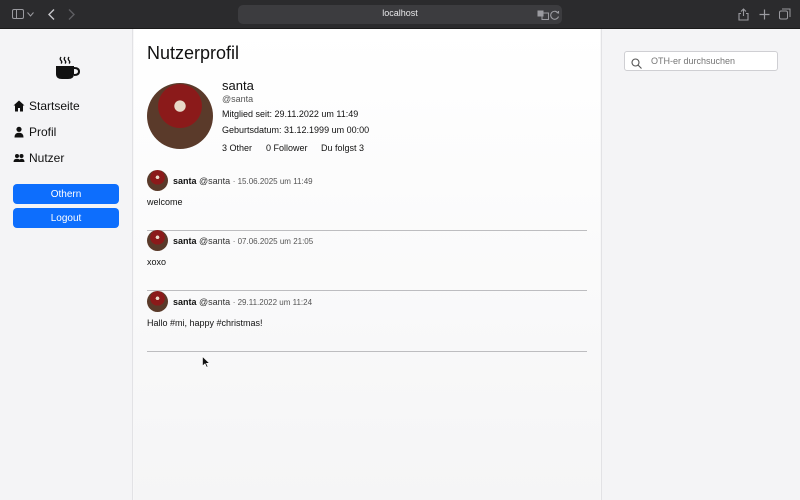 This screenshot has height=500, width=800. I want to click on person-icon, so click(19, 132).